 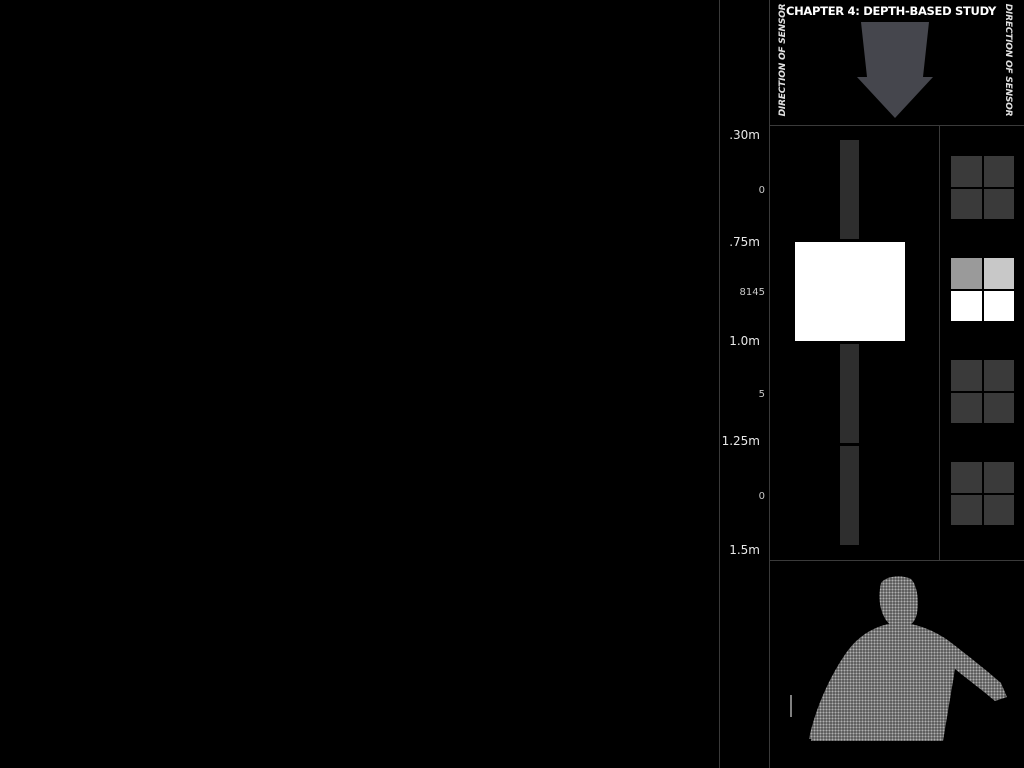 What do you see at coordinates (898, 658) in the screenshot?
I see `point-cloud-person` at bounding box center [898, 658].